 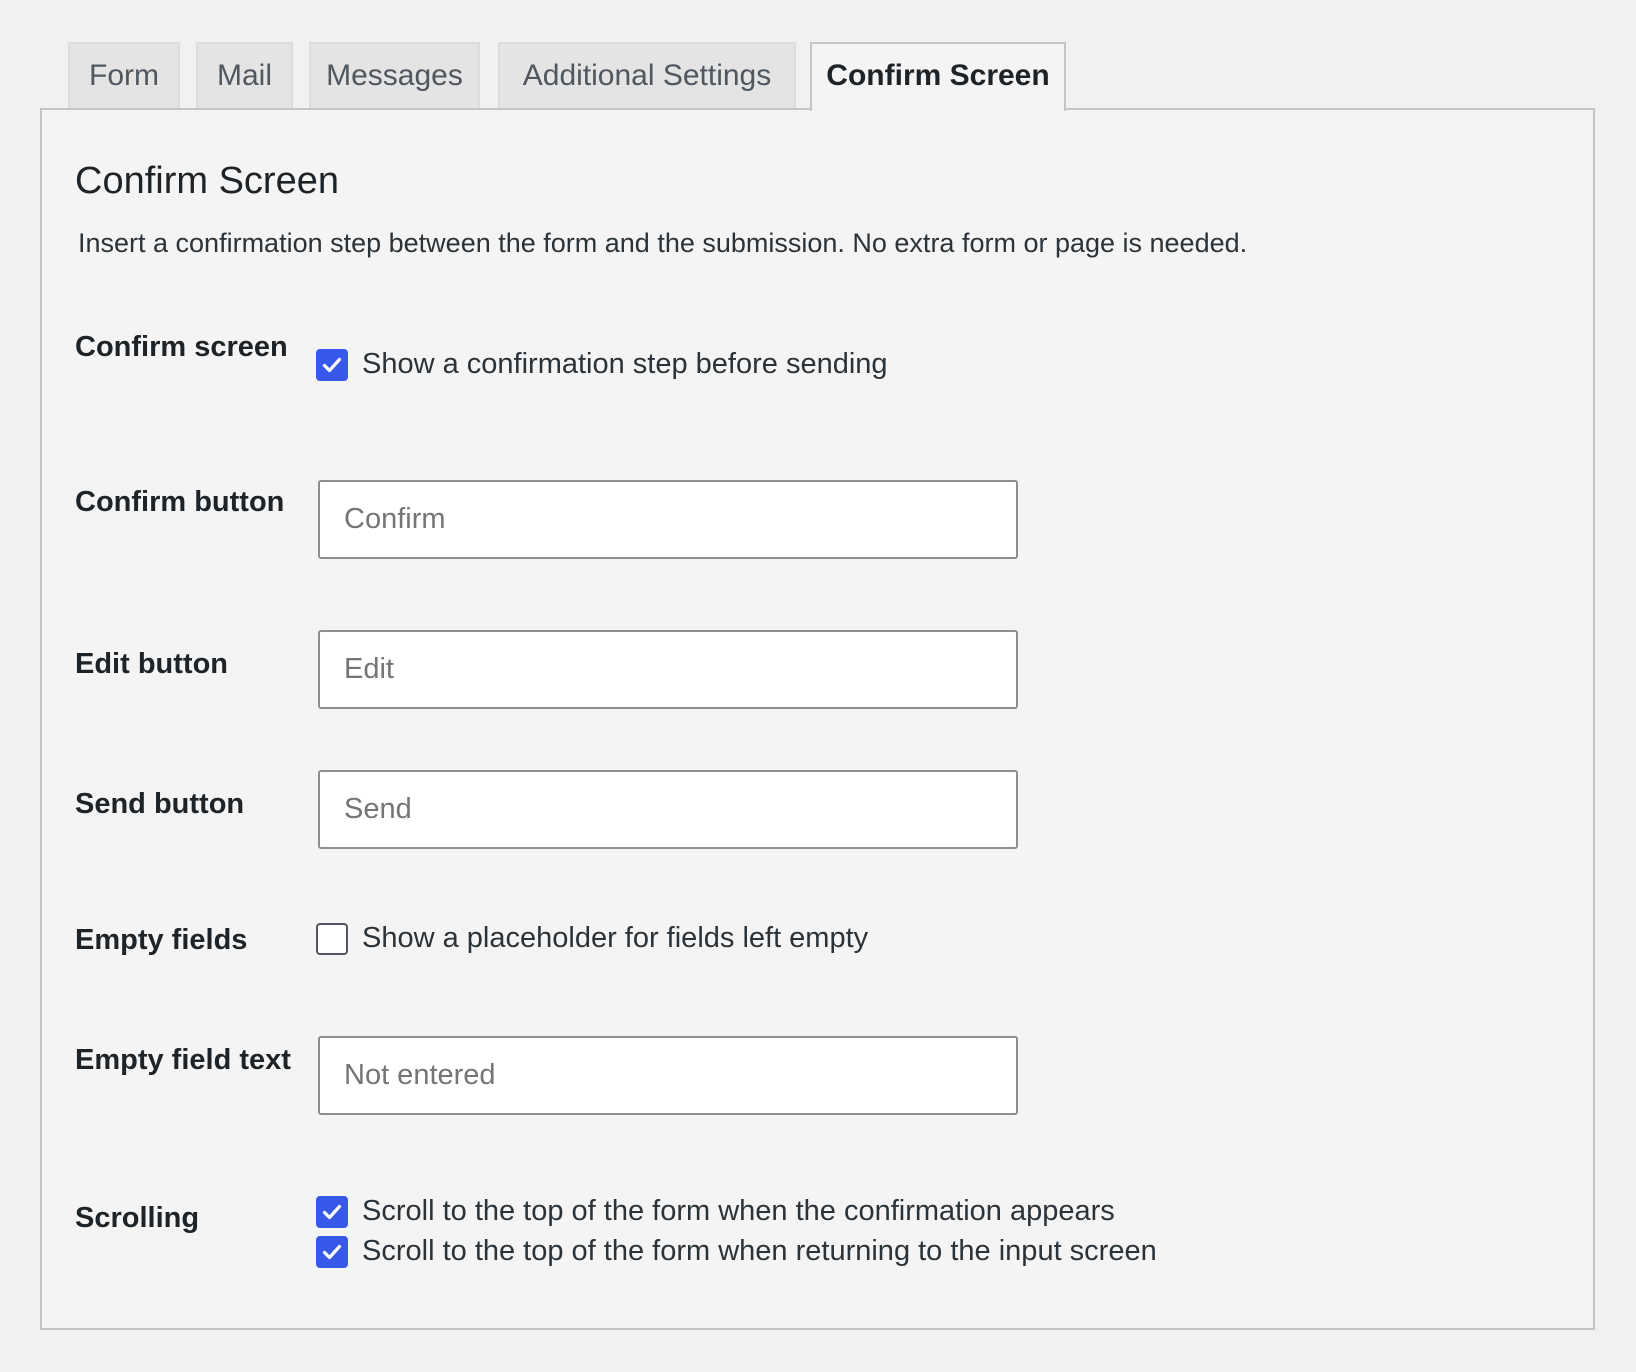 I want to click on scroll-on-return-checkbox, so click(x=332, y=1251).